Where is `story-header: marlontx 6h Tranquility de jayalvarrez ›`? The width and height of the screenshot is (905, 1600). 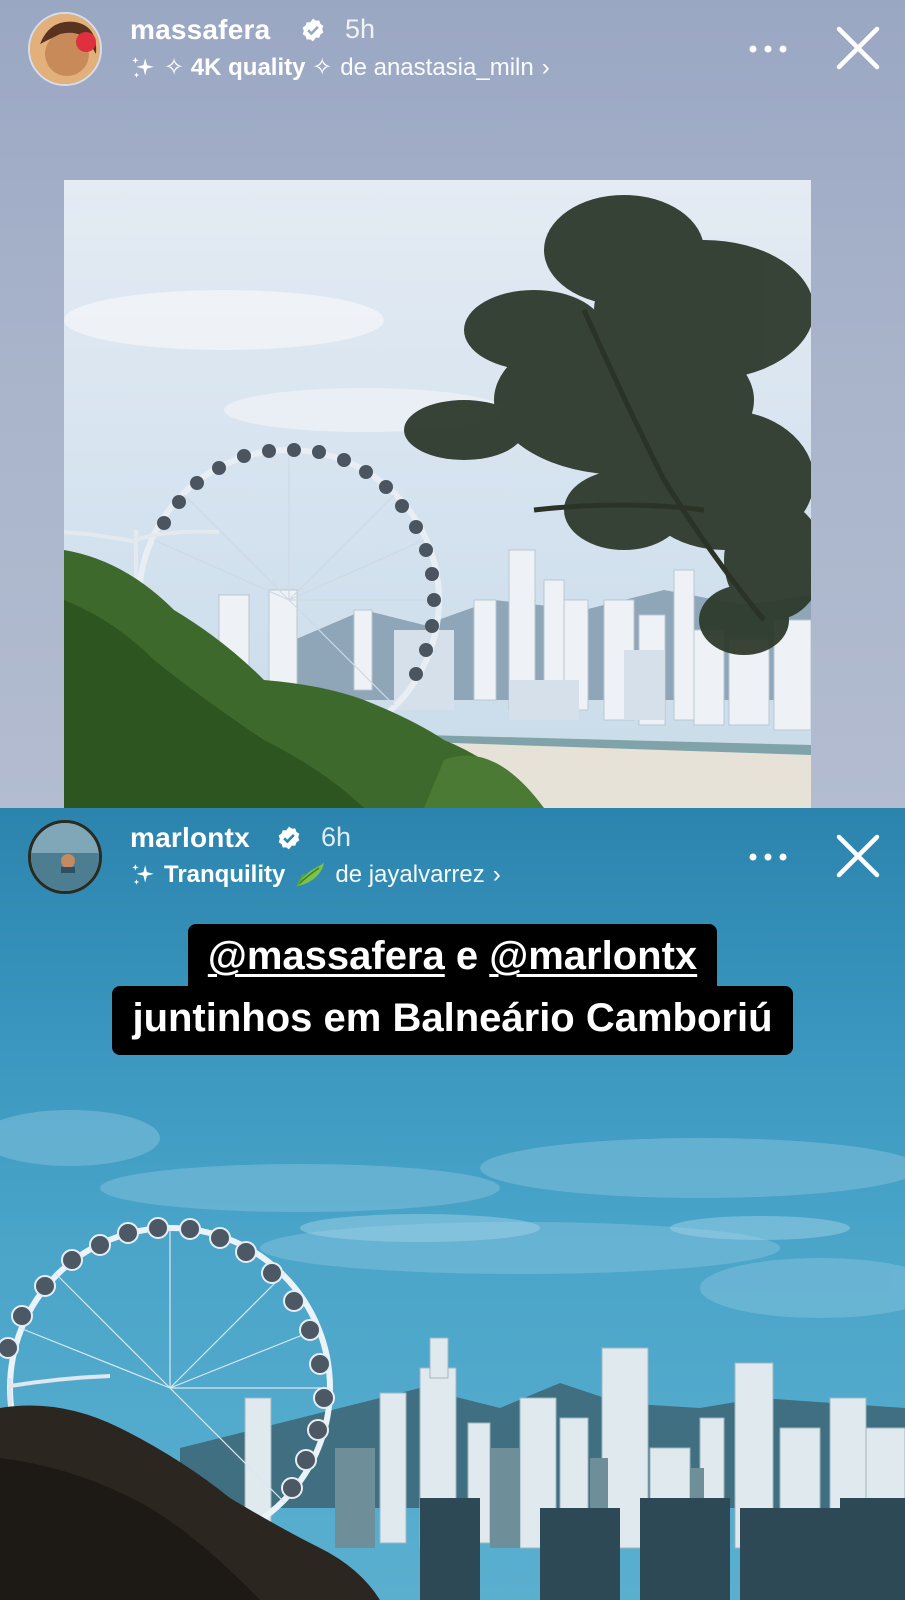 story-header: marlontx 6h Tranquility de jayalvarrez › is located at coordinates (452, 858).